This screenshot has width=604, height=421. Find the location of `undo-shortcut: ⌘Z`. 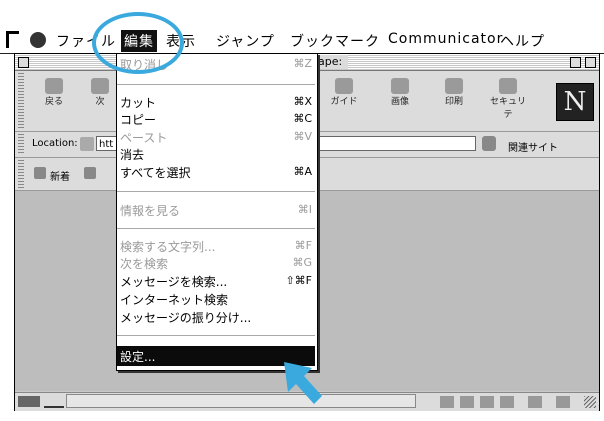

undo-shortcut: ⌘Z is located at coordinates (302, 63).